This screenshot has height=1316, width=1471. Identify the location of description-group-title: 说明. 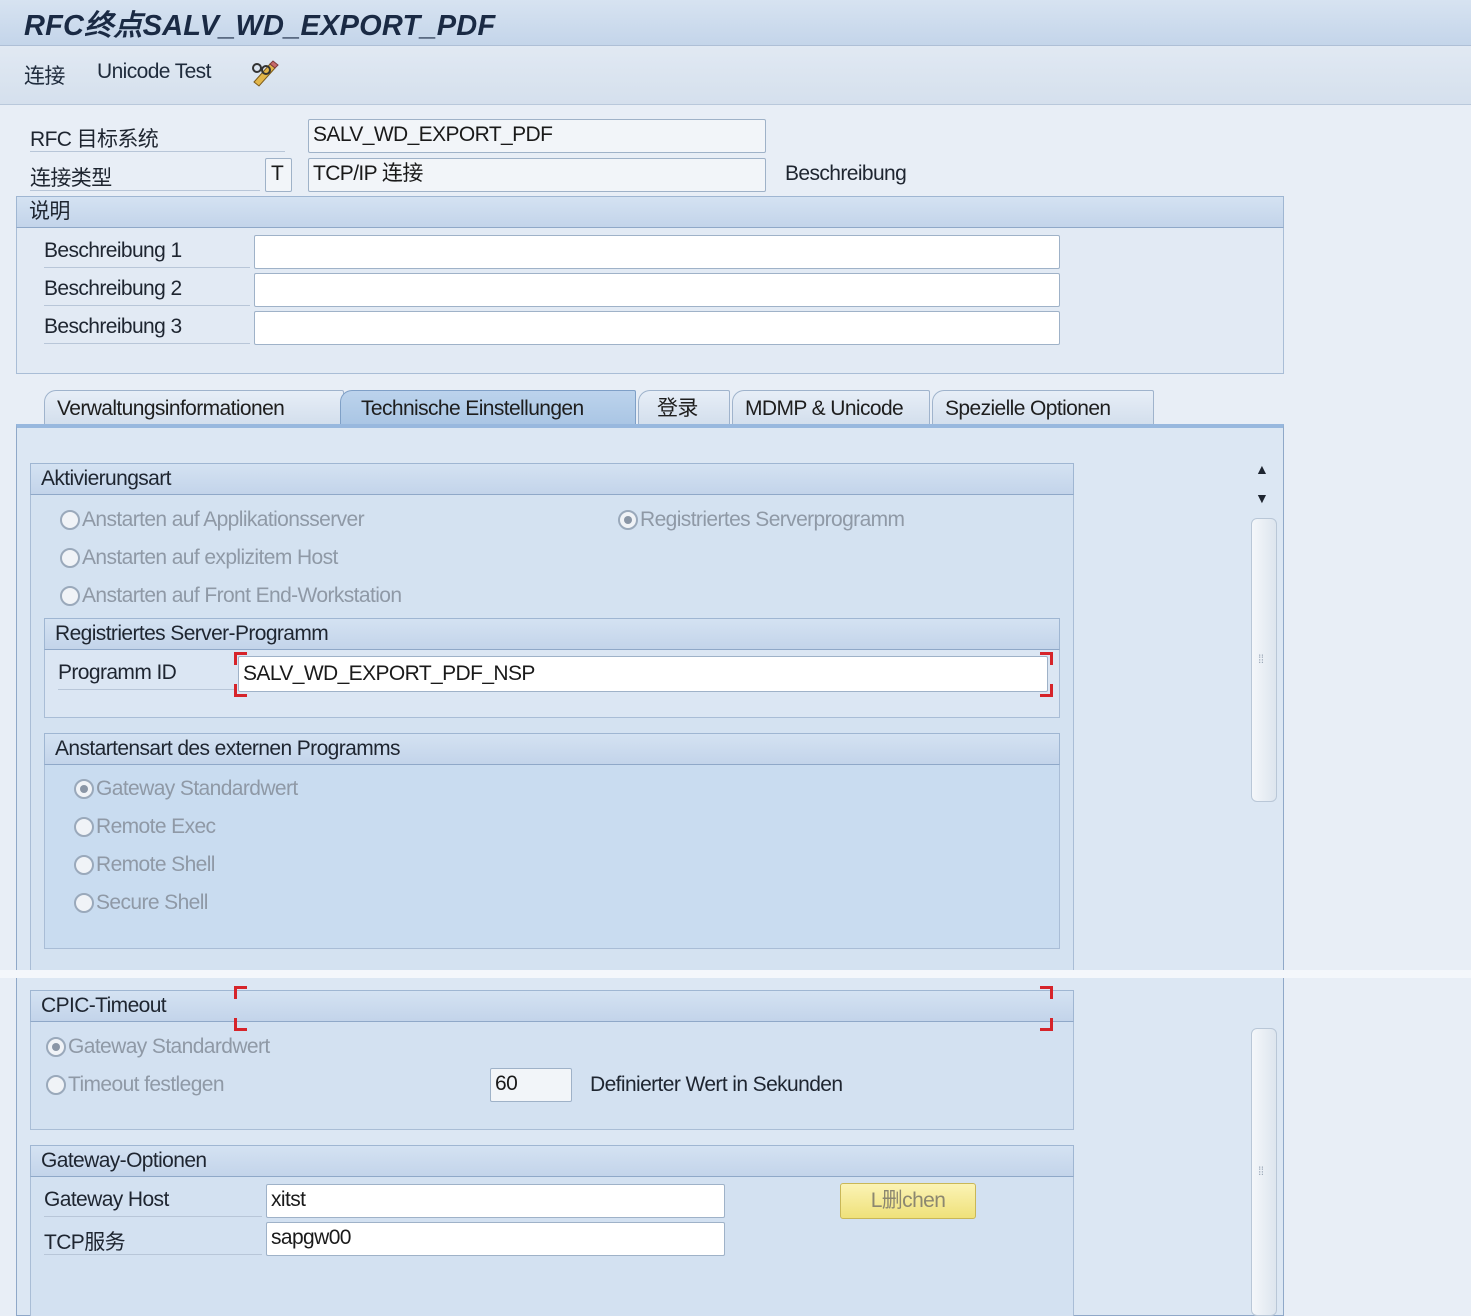
(650, 212).